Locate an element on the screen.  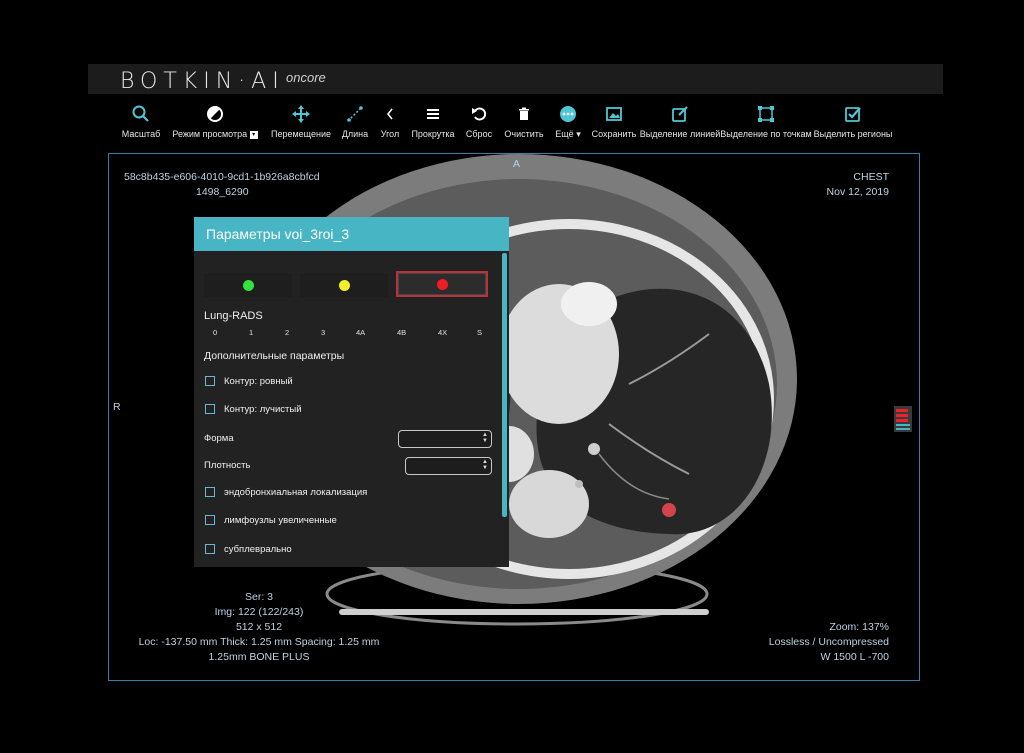
color-selector is located at coordinates (346, 284).